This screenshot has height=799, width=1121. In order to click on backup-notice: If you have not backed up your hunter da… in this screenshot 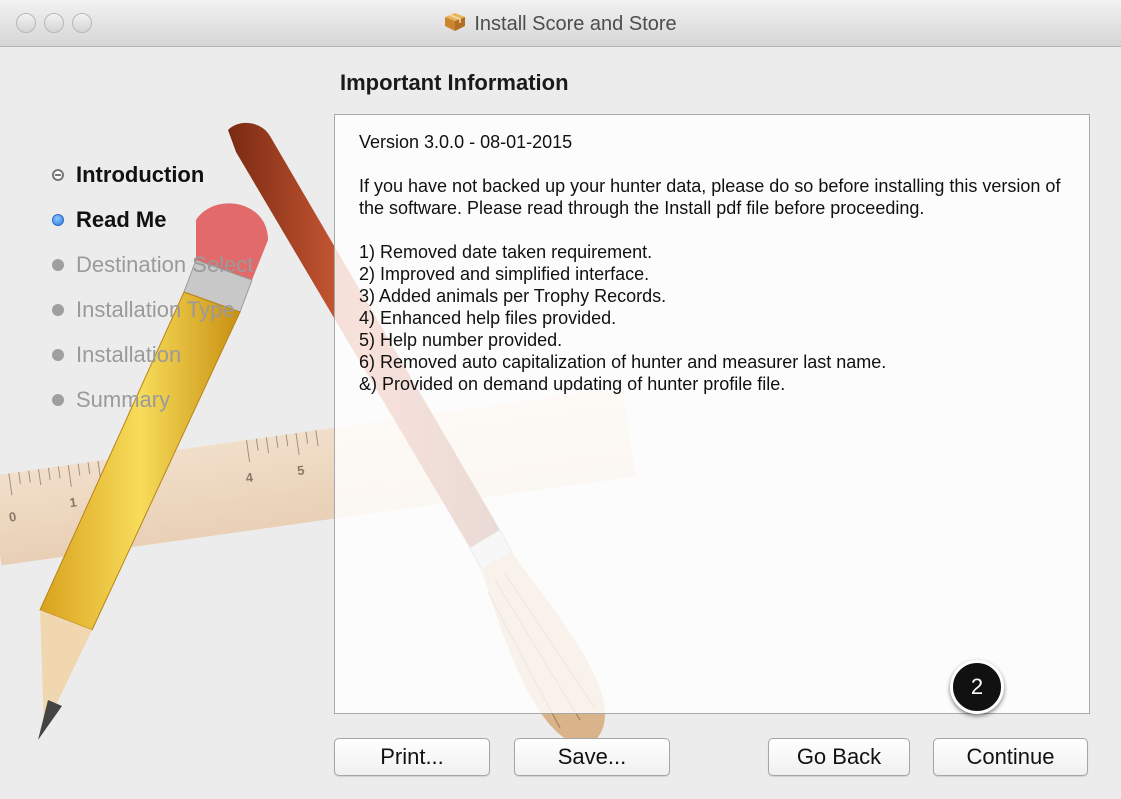, I will do `click(710, 197)`.